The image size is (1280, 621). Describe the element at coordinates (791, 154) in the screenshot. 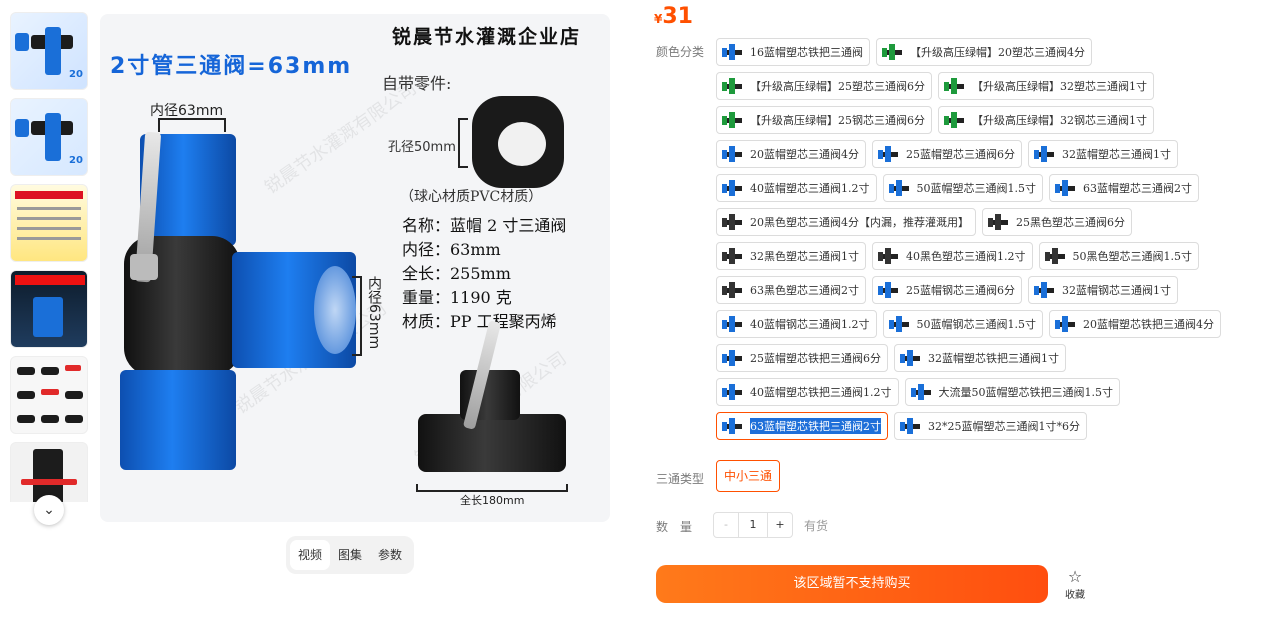

I see `sku-option: 20蓝帽塑芯三通阀4分` at that location.